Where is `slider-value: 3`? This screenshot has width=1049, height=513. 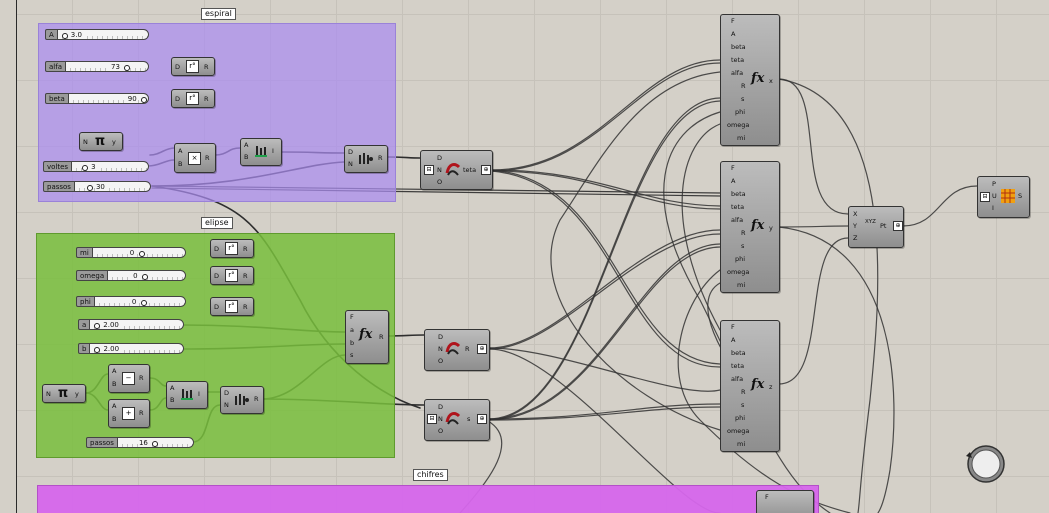
slider-value: 3 is located at coordinates (93, 166).